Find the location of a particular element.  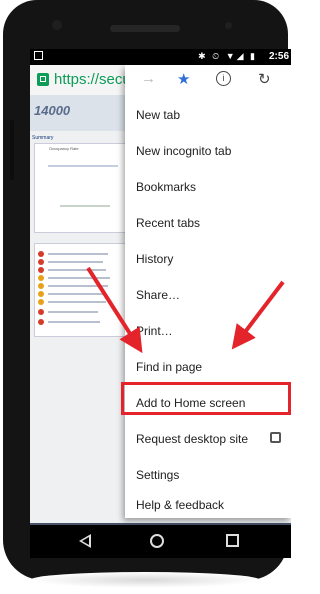

left-arrow is located at coordinates (114, 310).